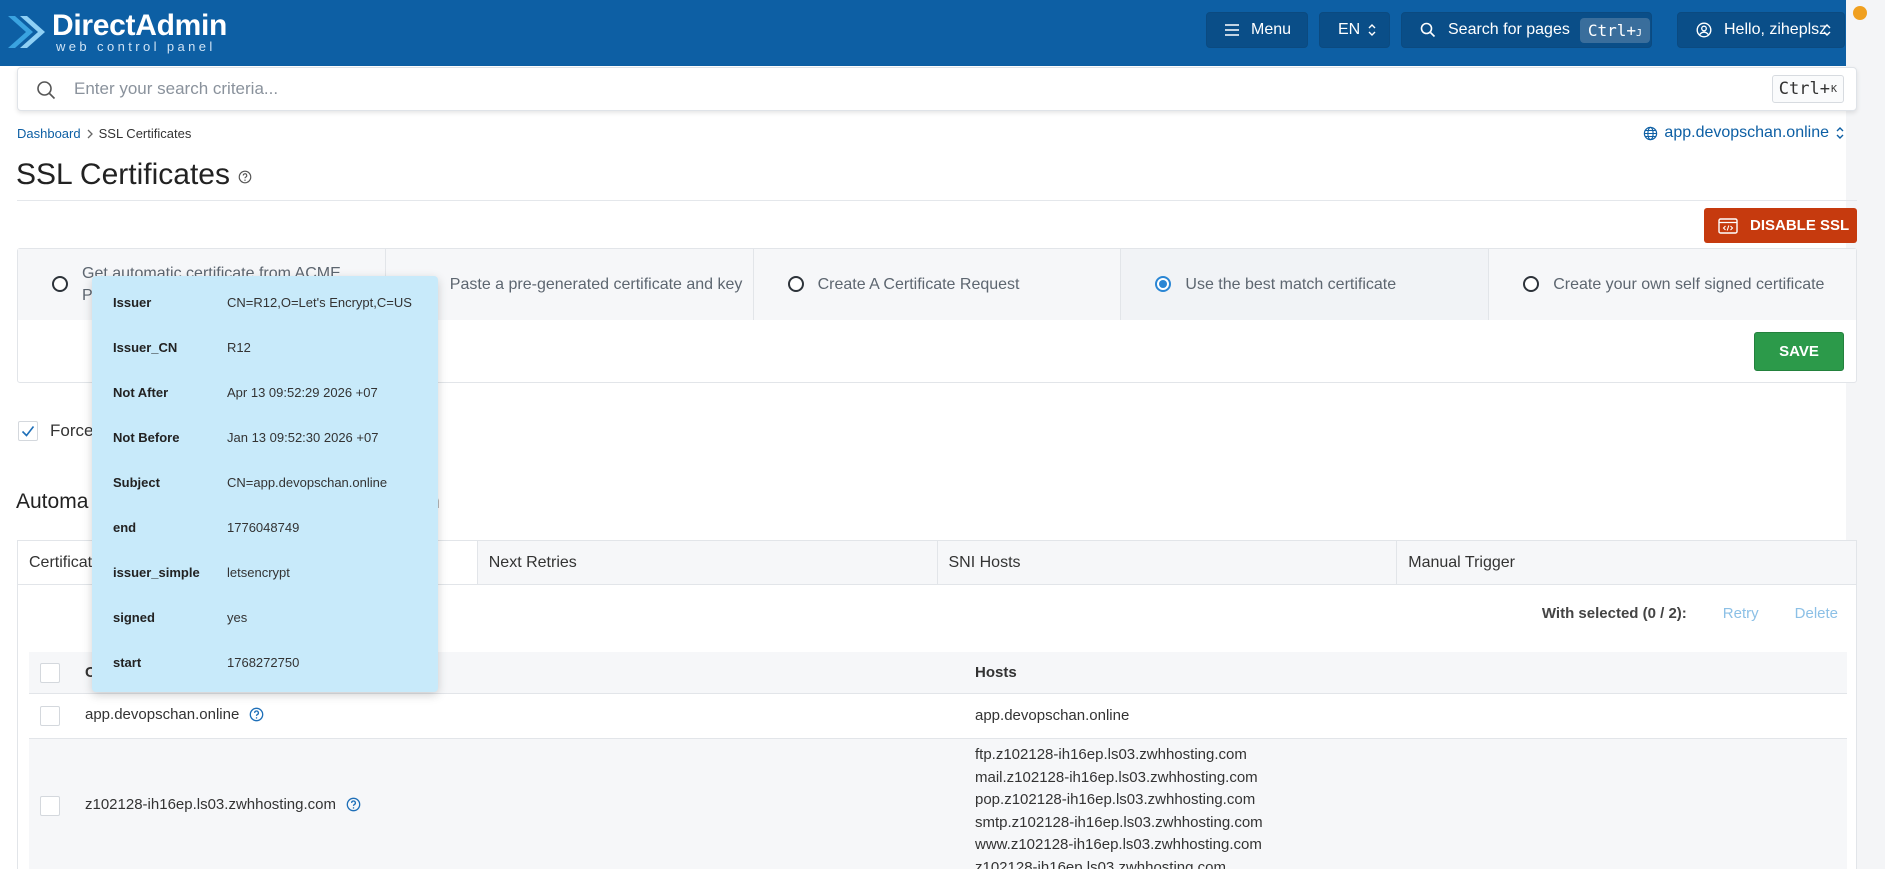  I want to click on tooltip-key: Not After, so click(141, 392).